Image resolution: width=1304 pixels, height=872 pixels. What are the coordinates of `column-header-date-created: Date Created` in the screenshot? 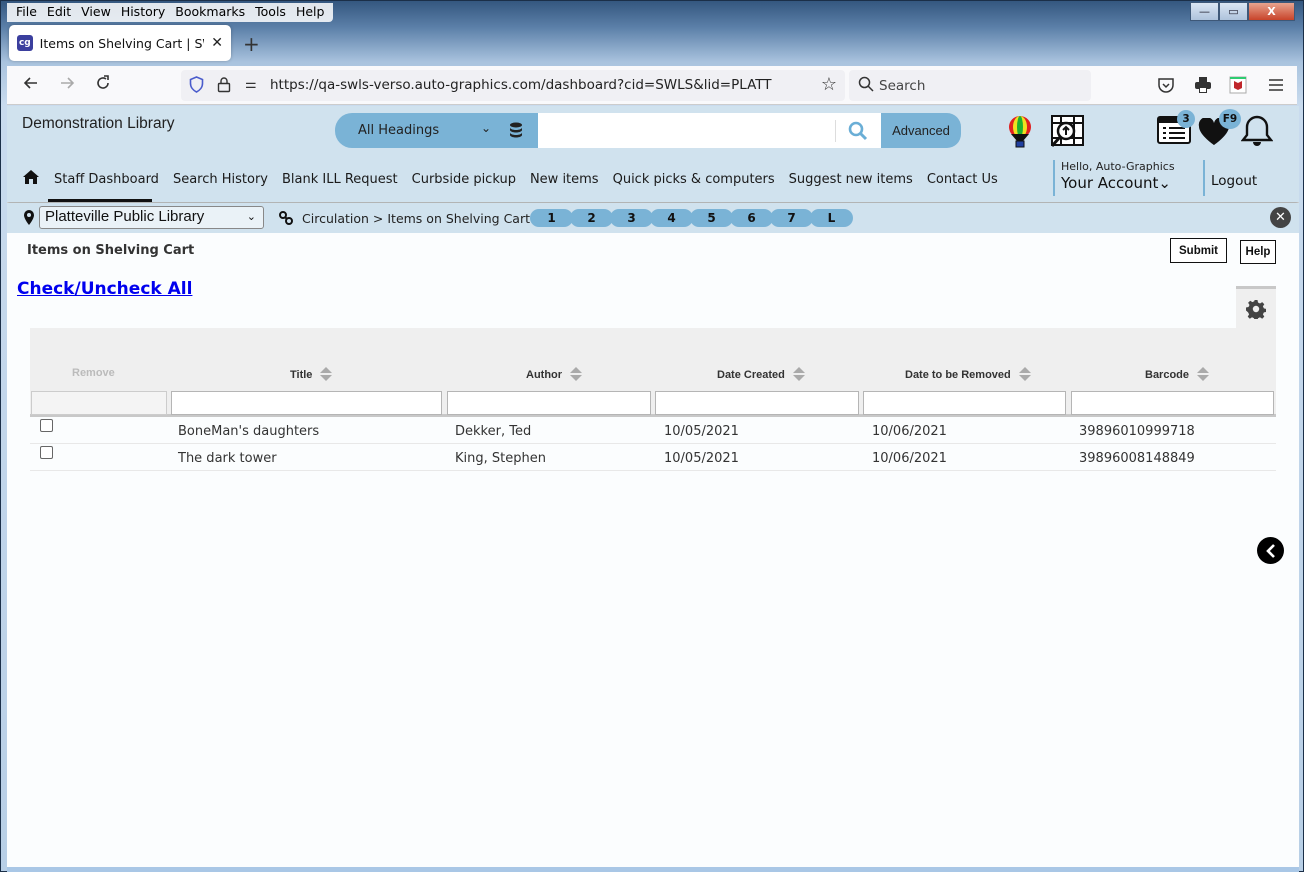 It's located at (761, 374).